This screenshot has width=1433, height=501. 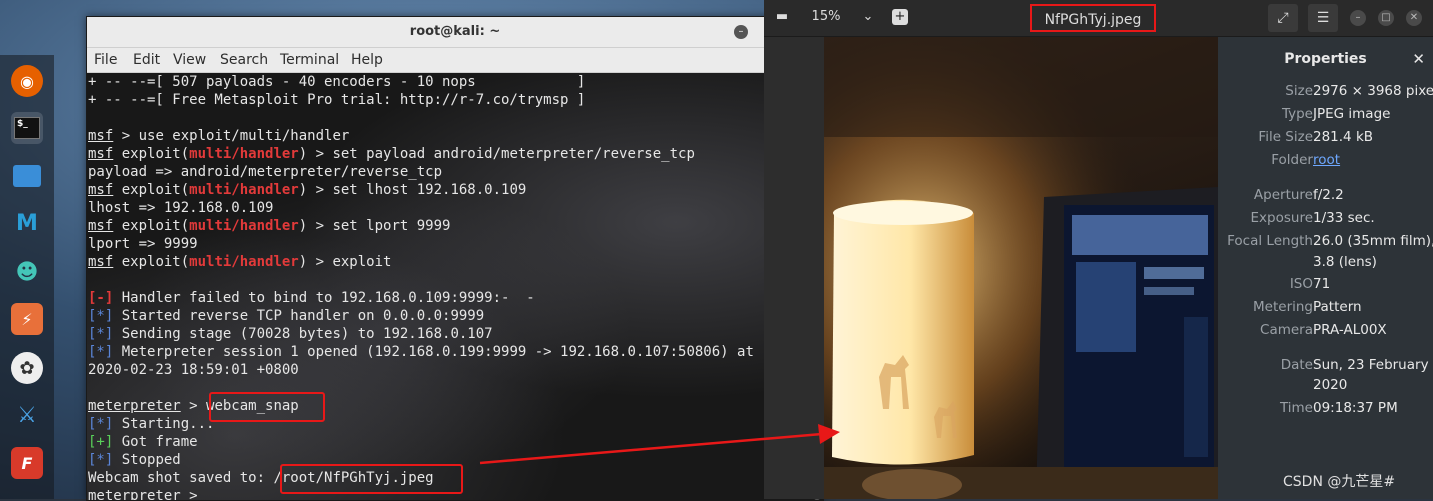 I want to click on watermark: CSDN @九芒星#, so click(x=1339, y=482).